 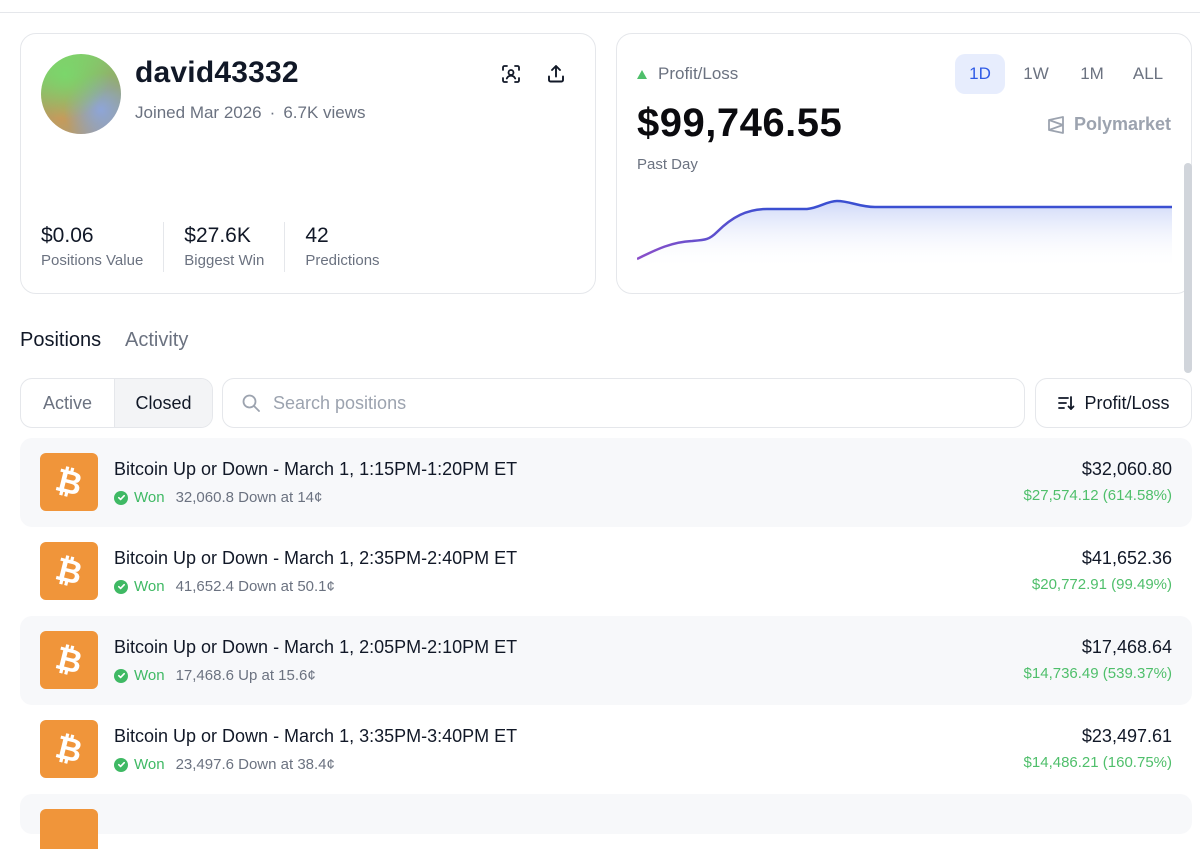 What do you see at coordinates (1036, 74) in the screenshot?
I see `range-tab-1w: 1W` at bounding box center [1036, 74].